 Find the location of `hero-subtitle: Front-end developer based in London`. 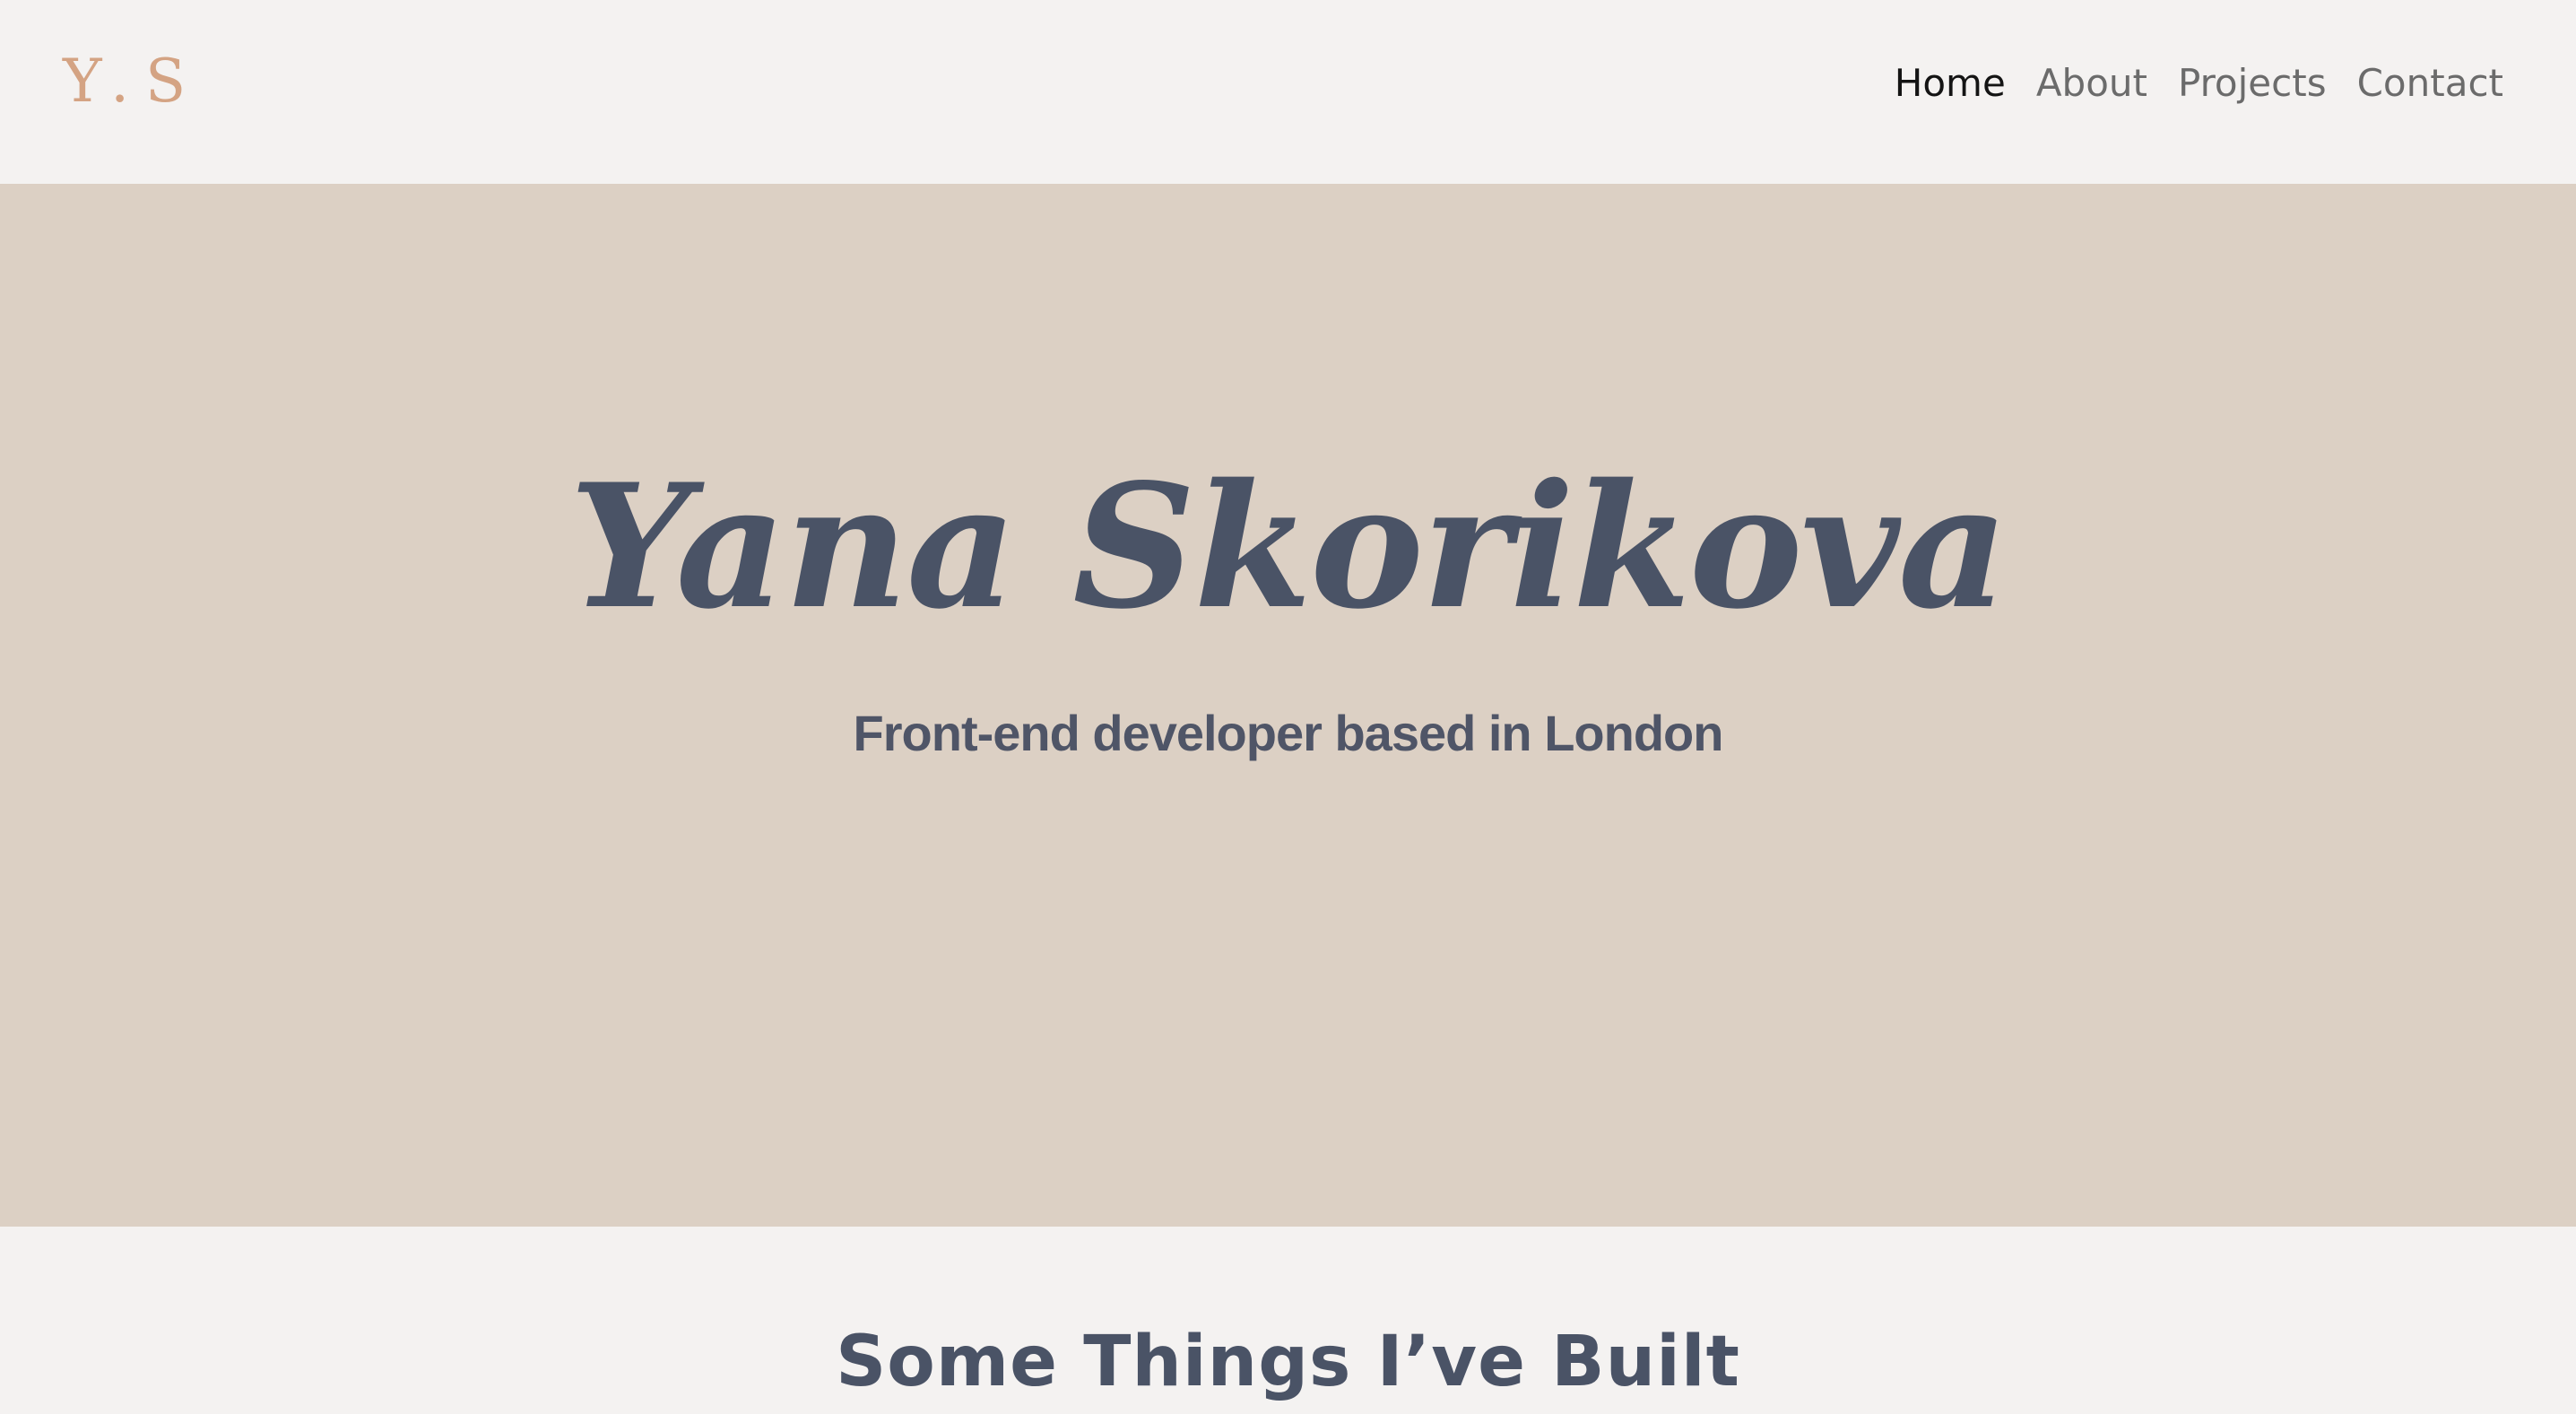

hero-subtitle: Front-end developer based in London is located at coordinates (1288, 733).